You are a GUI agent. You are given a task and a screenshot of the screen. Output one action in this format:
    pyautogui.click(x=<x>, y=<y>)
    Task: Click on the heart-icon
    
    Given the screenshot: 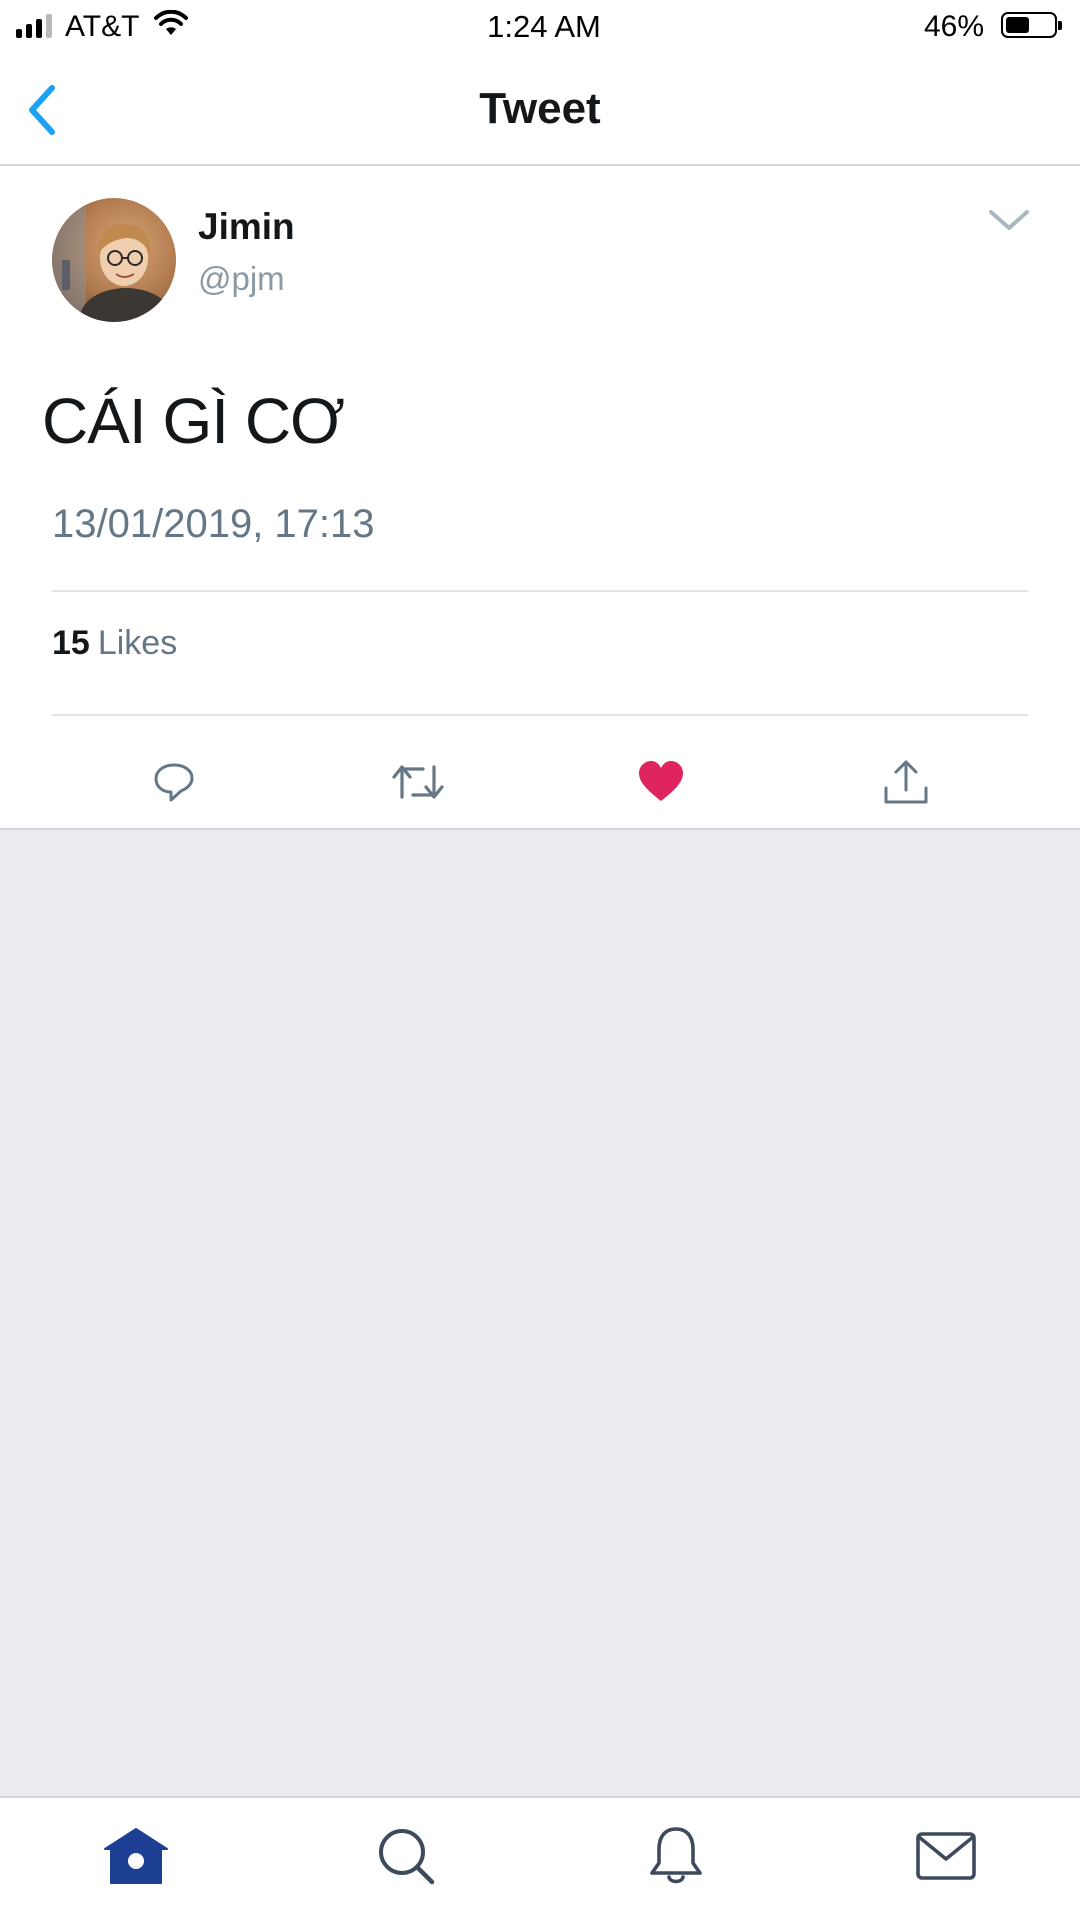 What is the action you would take?
    pyautogui.click(x=661, y=781)
    